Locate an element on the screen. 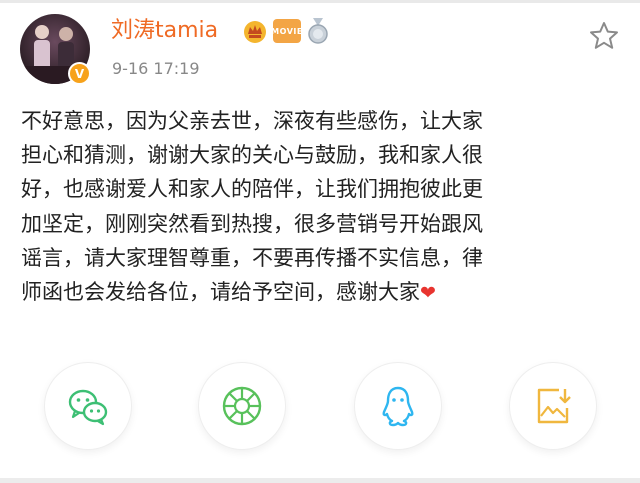 This screenshot has height=483, width=640. verified-badge-icon: V is located at coordinates (79, 73).